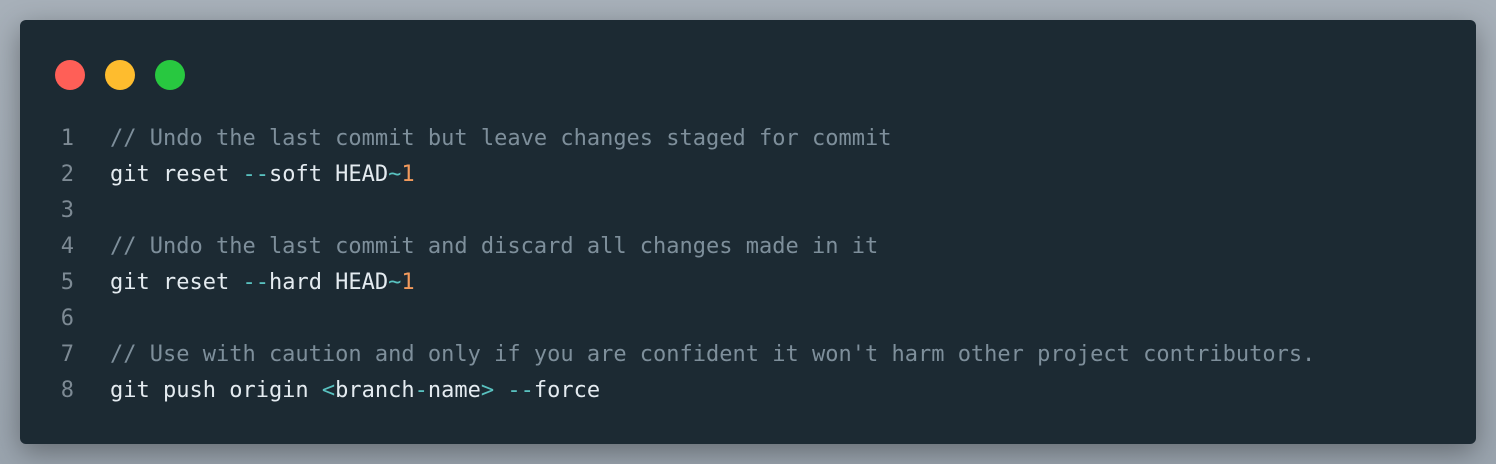 This screenshot has height=464, width=1496. Describe the element at coordinates (748, 318) in the screenshot. I see `code-line: 6` at that location.